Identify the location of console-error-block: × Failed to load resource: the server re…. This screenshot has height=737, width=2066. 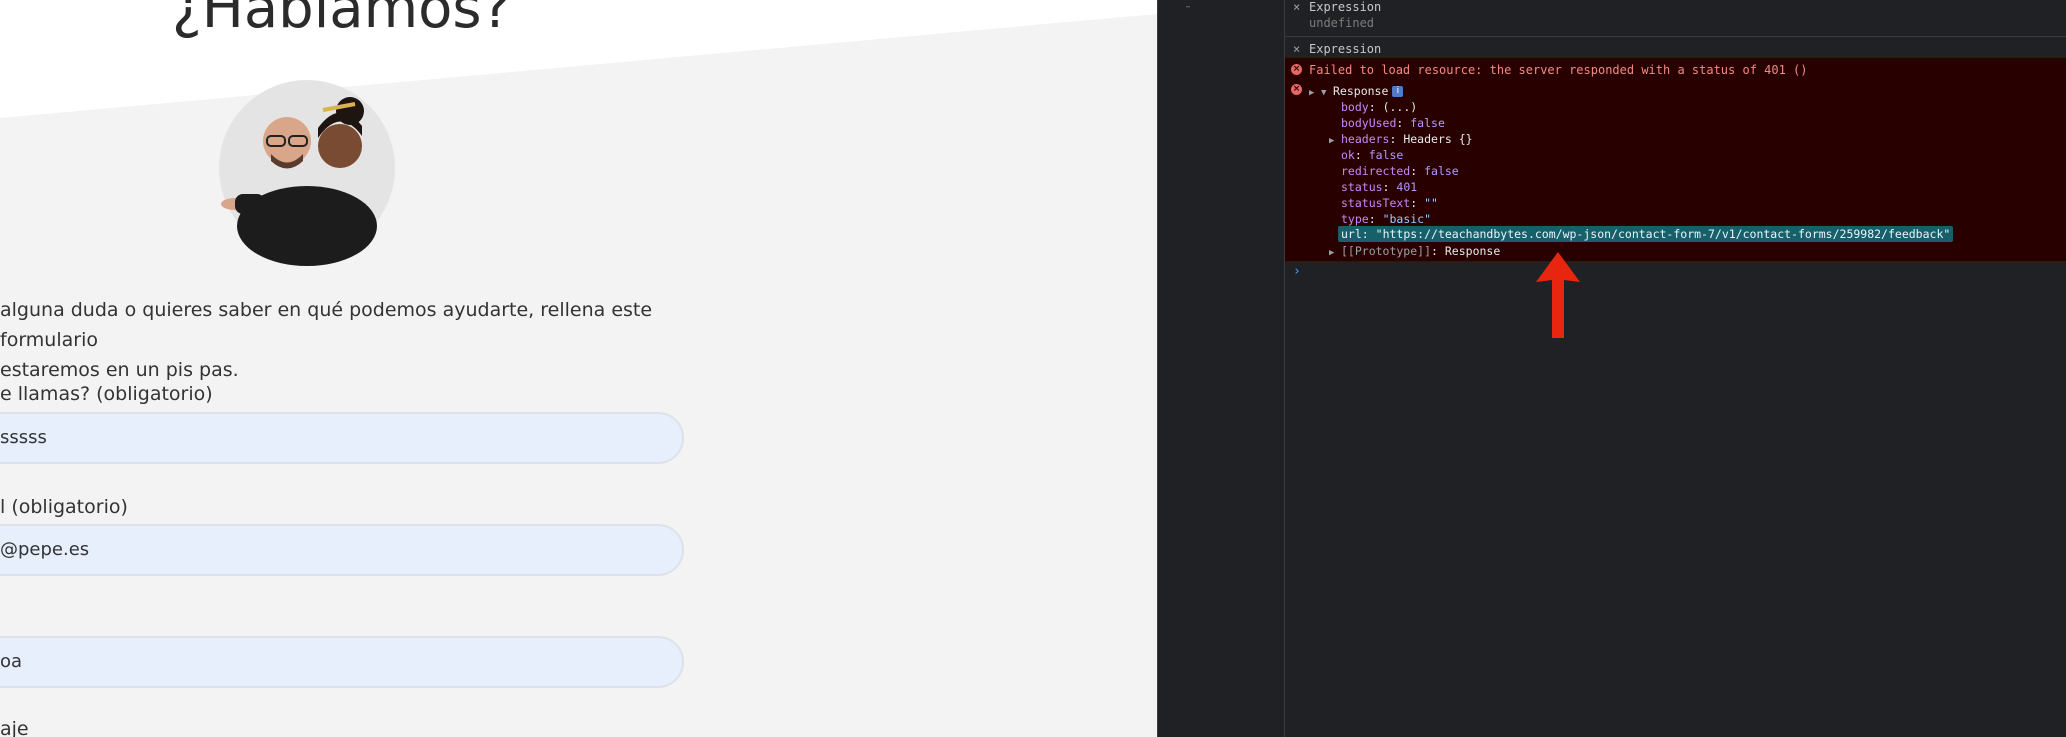
(1675, 159).